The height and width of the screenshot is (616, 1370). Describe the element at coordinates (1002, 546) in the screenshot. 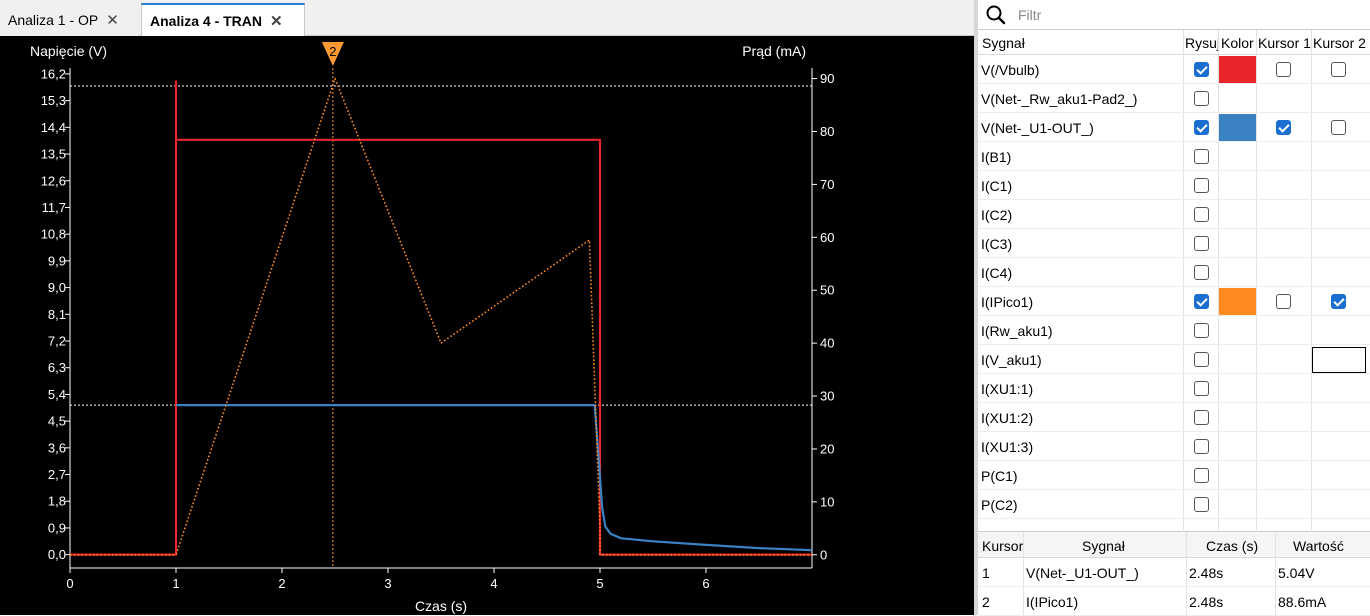

I see `header-cursor: Kursor` at that location.